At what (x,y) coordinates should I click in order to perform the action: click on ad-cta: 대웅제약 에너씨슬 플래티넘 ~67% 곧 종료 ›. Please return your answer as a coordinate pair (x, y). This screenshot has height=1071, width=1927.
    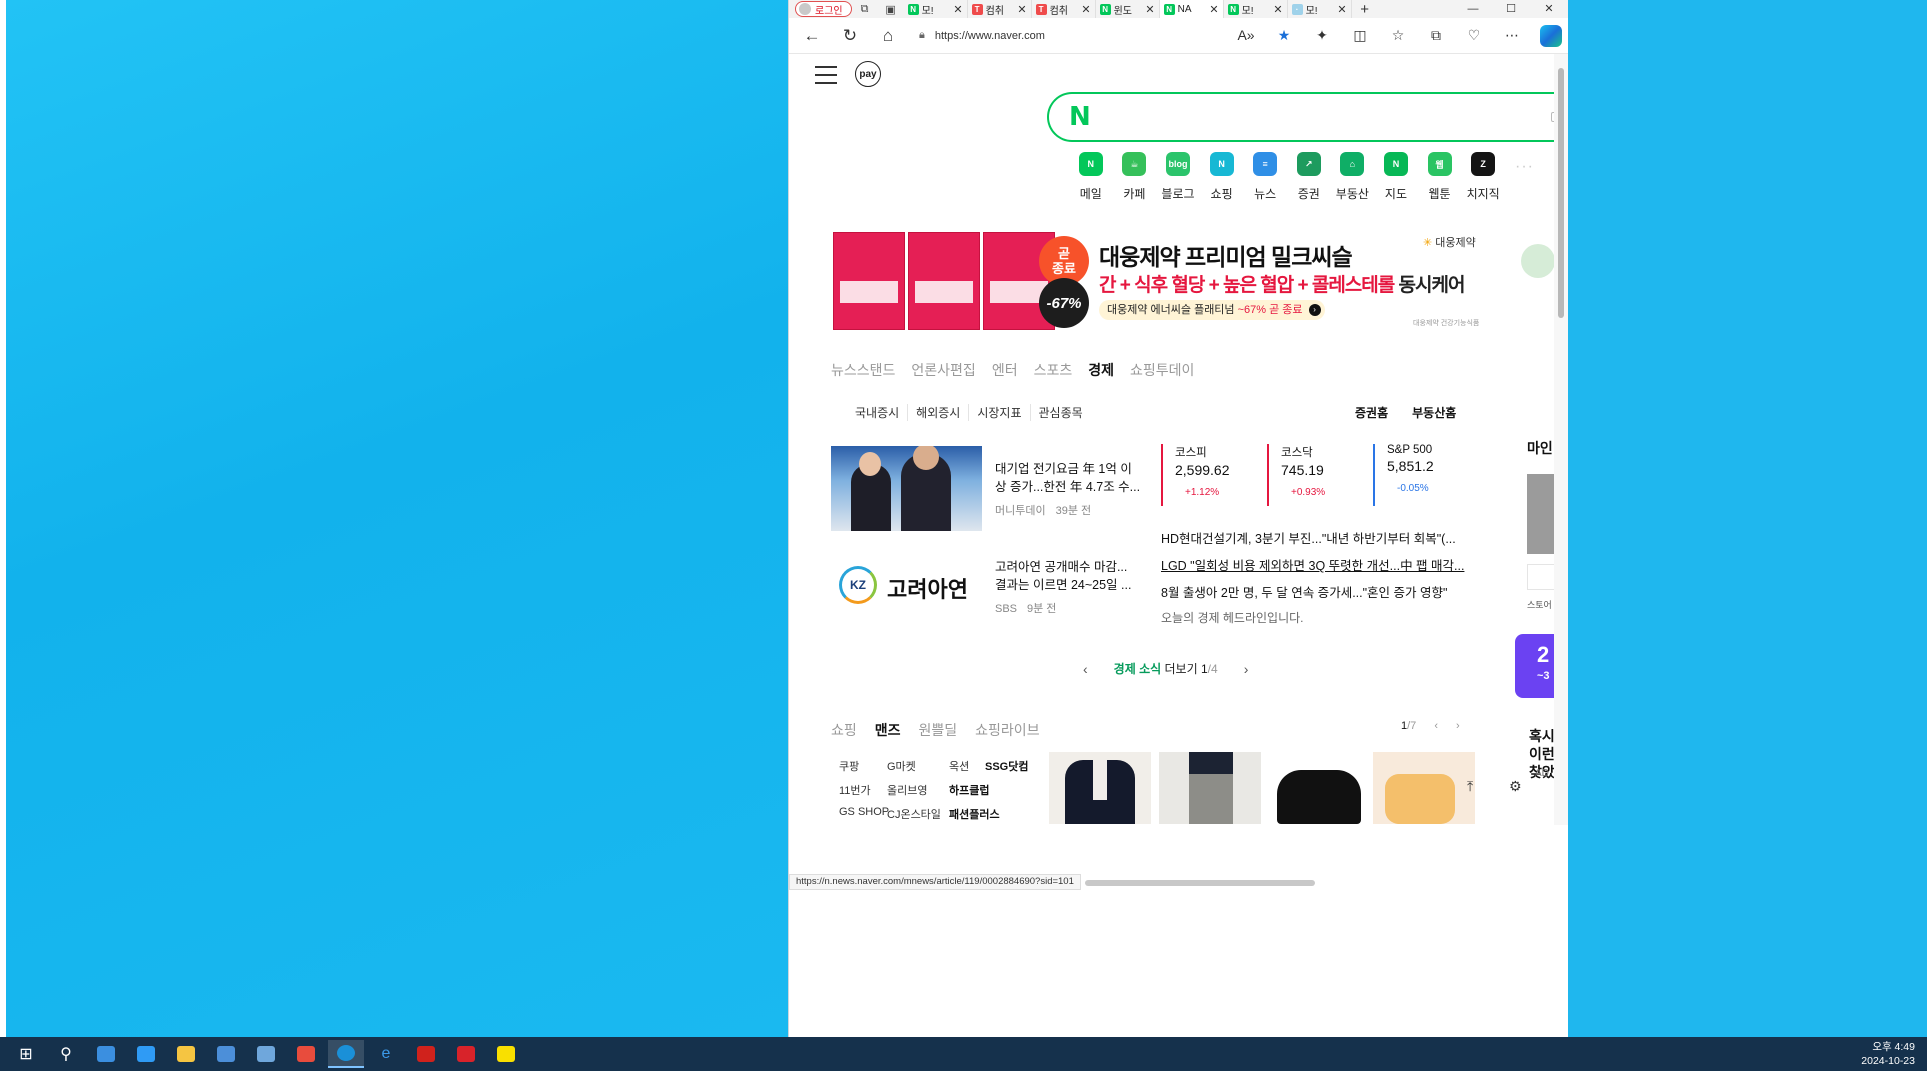
    Looking at the image, I should click on (1212, 310).